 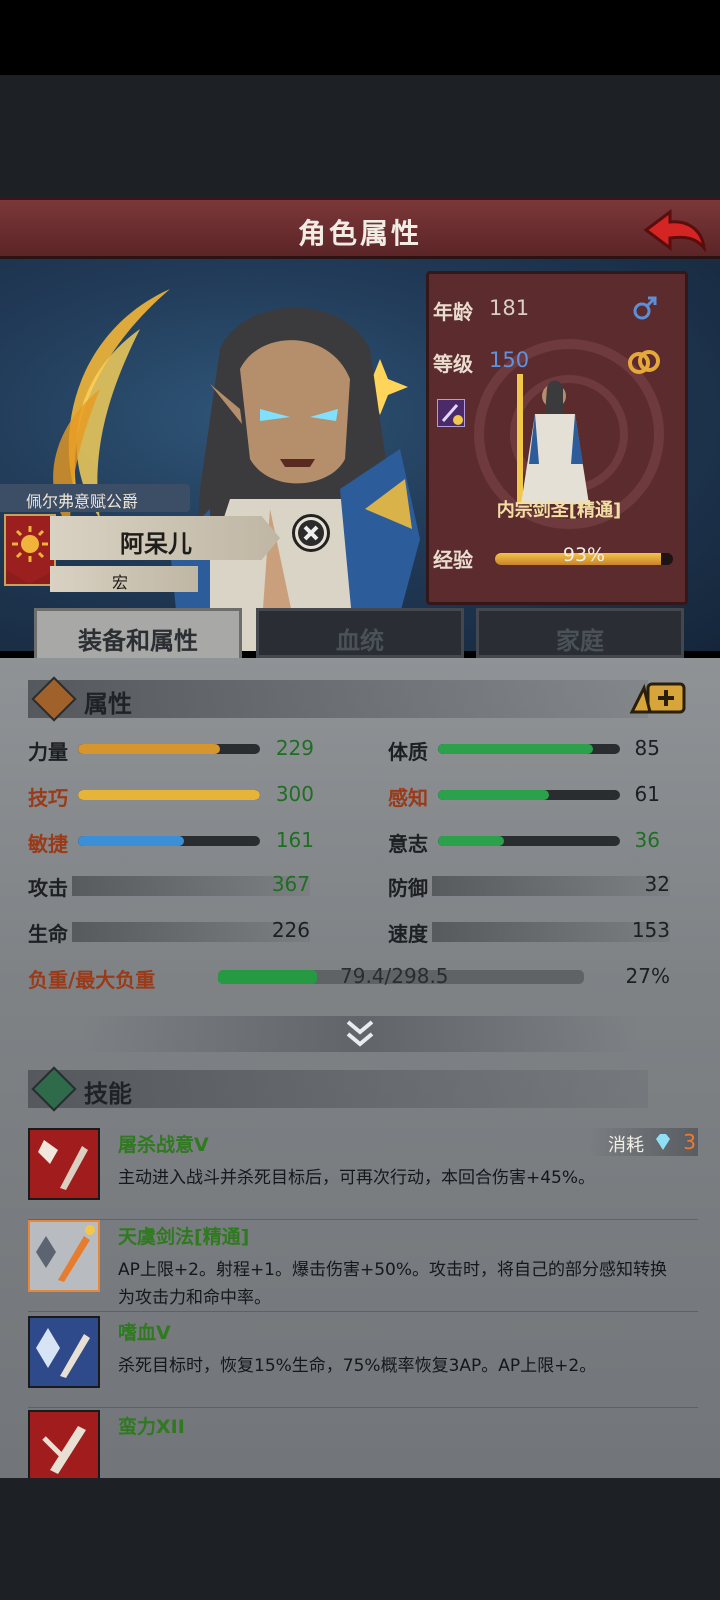 I want to click on tab-label: 血统, so click(x=360, y=641).